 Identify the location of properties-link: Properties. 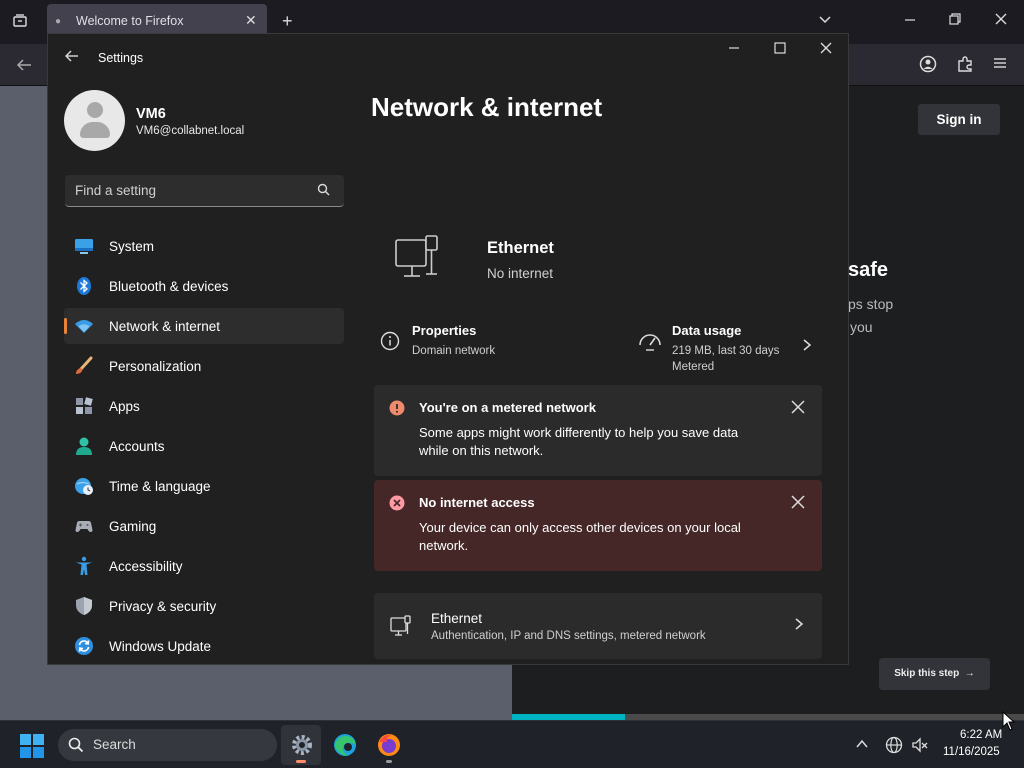
(444, 330).